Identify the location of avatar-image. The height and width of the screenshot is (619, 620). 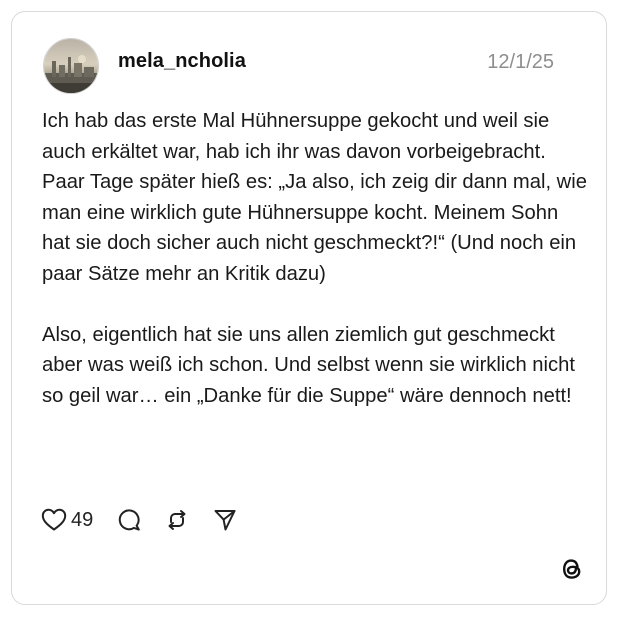
(71, 66).